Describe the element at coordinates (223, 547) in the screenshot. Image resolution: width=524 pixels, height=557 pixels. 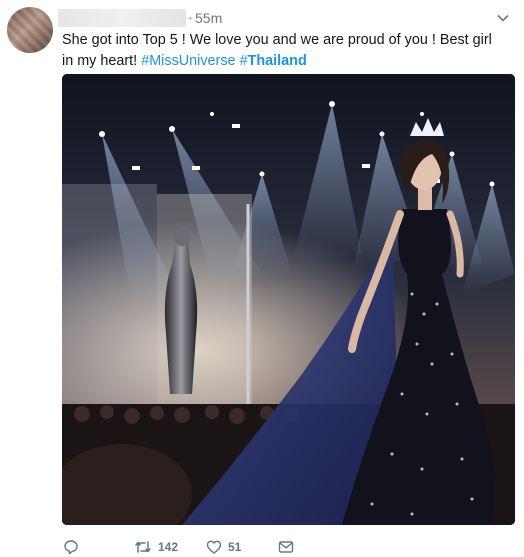
I see `like-button: 51` at that location.